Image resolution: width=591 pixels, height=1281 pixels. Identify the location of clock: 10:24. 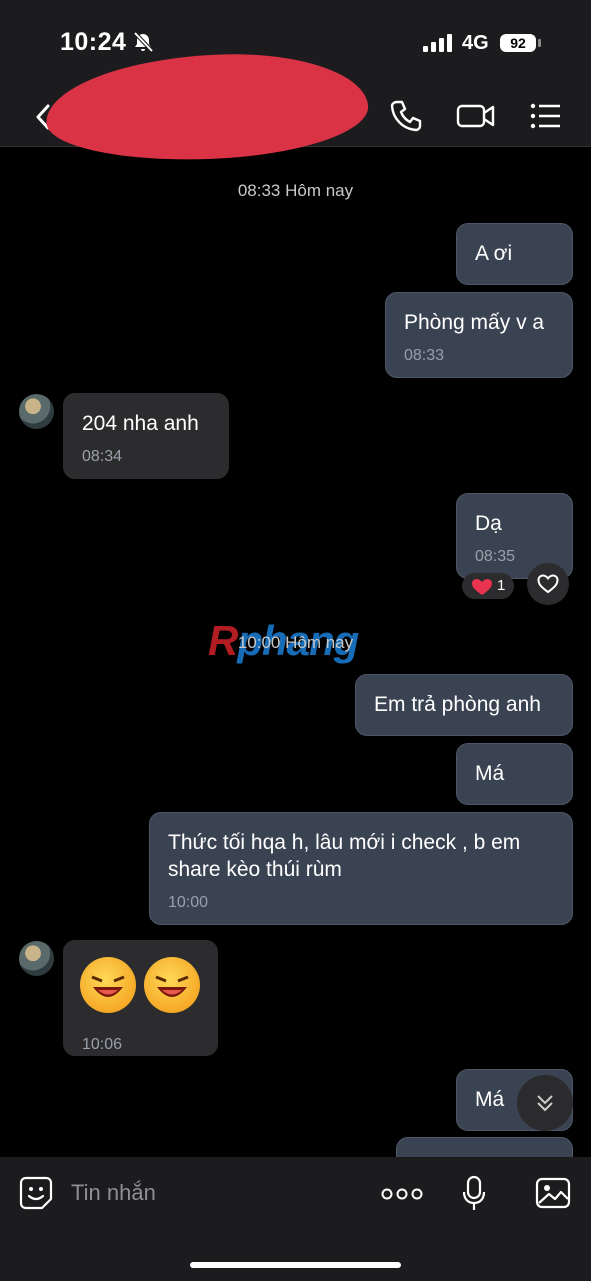
(93, 42).